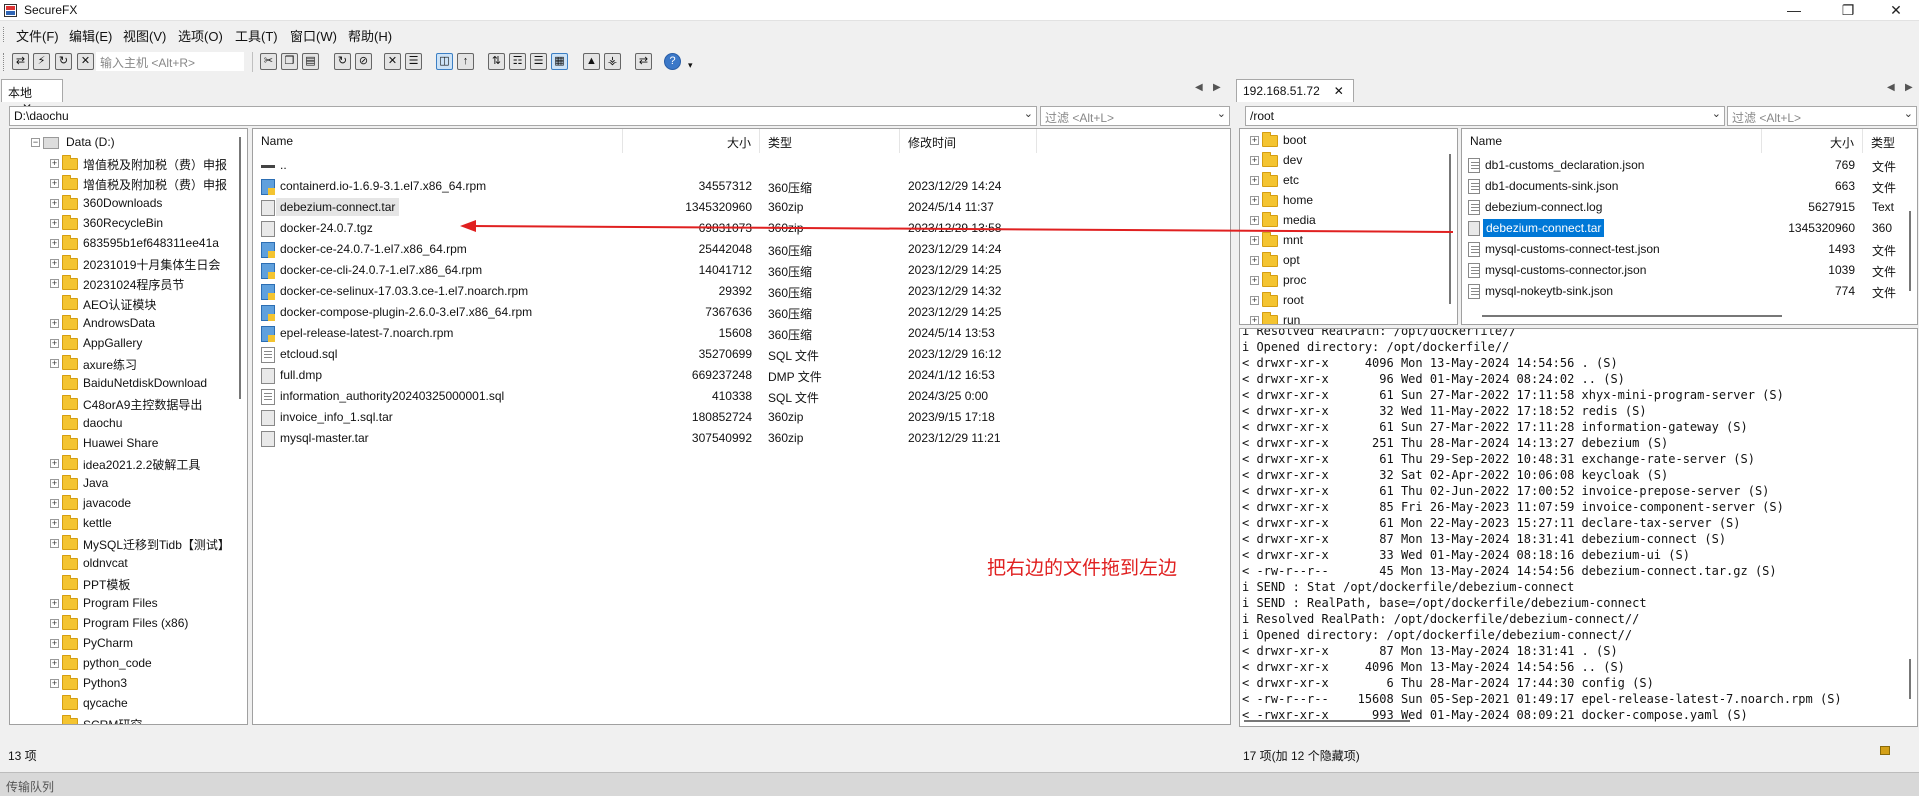  What do you see at coordinates (468, 226) in the screenshot?
I see `drag-arrow-head` at bounding box center [468, 226].